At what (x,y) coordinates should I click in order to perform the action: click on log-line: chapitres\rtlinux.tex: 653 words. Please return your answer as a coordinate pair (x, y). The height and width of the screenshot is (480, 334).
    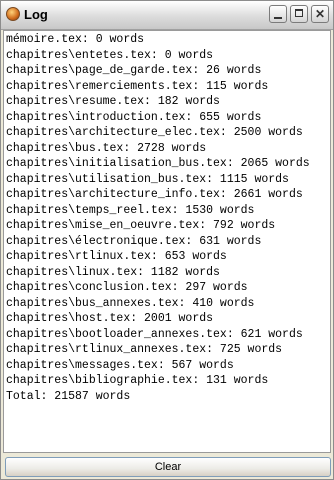
    Looking at the image, I should click on (116, 256).